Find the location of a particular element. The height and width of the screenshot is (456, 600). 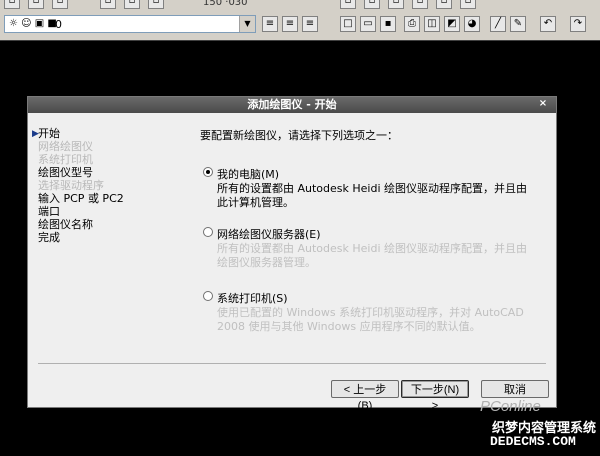

coordinate-readout: 150 ·030 is located at coordinates (225, 4).